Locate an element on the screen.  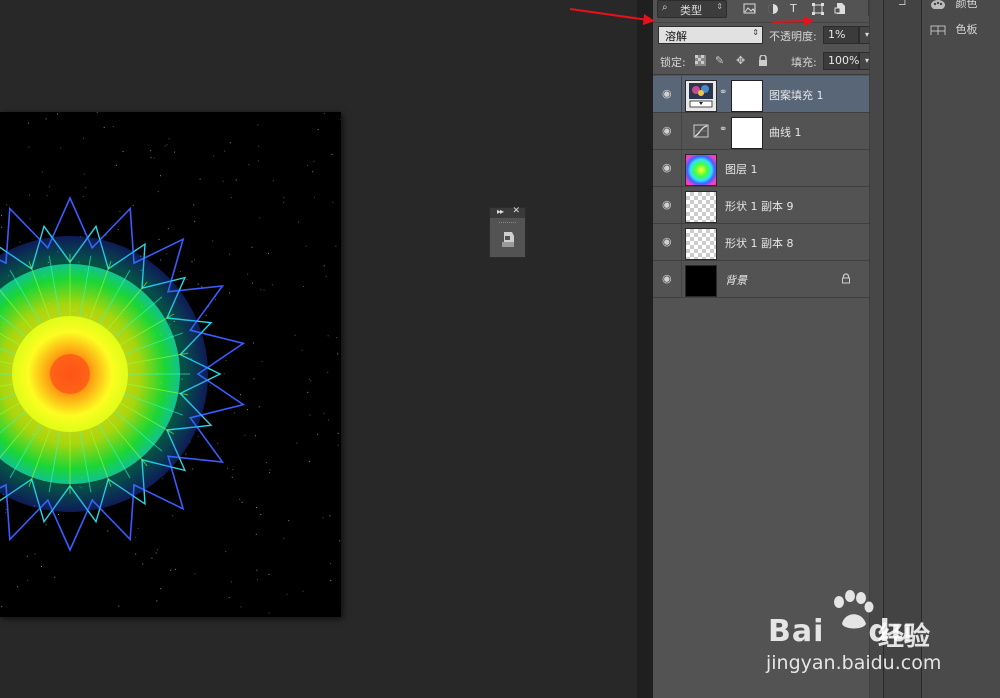
layer-row-pattern-fill: ◉ ⚭ 图案填充 1 is located at coordinates (761, 94).